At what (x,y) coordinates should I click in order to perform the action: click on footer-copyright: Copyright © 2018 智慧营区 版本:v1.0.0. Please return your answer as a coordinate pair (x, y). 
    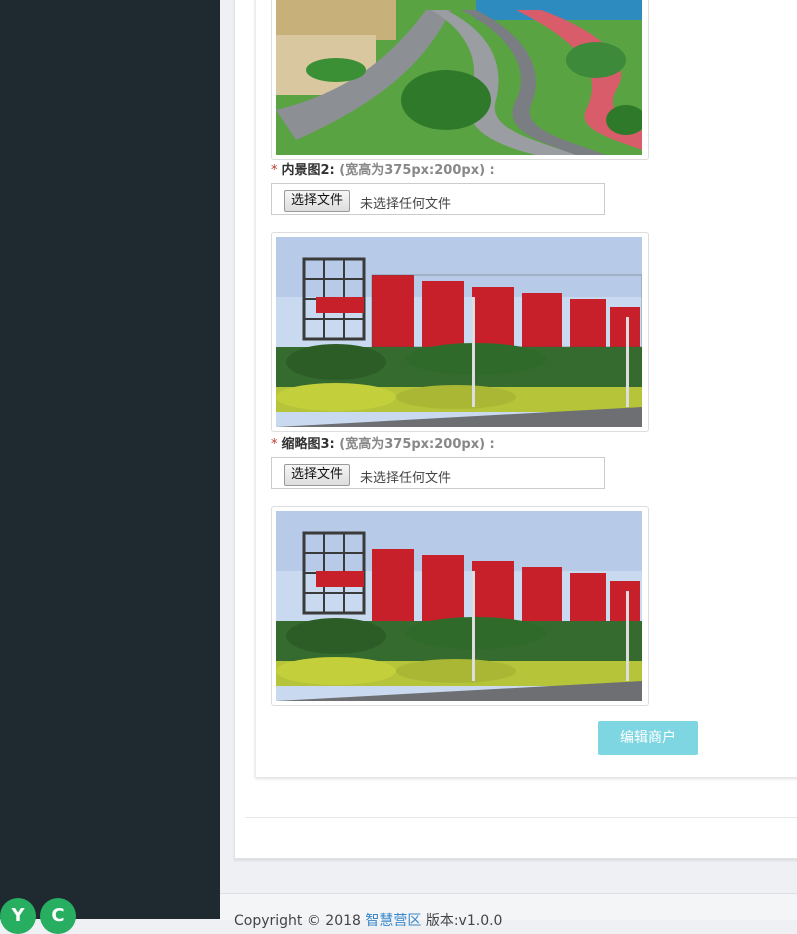
    Looking at the image, I should click on (368, 920).